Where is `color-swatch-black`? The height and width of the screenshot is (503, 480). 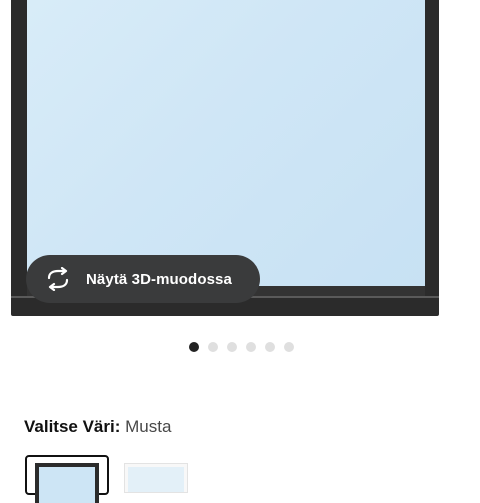 color-swatch-black is located at coordinates (67, 479).